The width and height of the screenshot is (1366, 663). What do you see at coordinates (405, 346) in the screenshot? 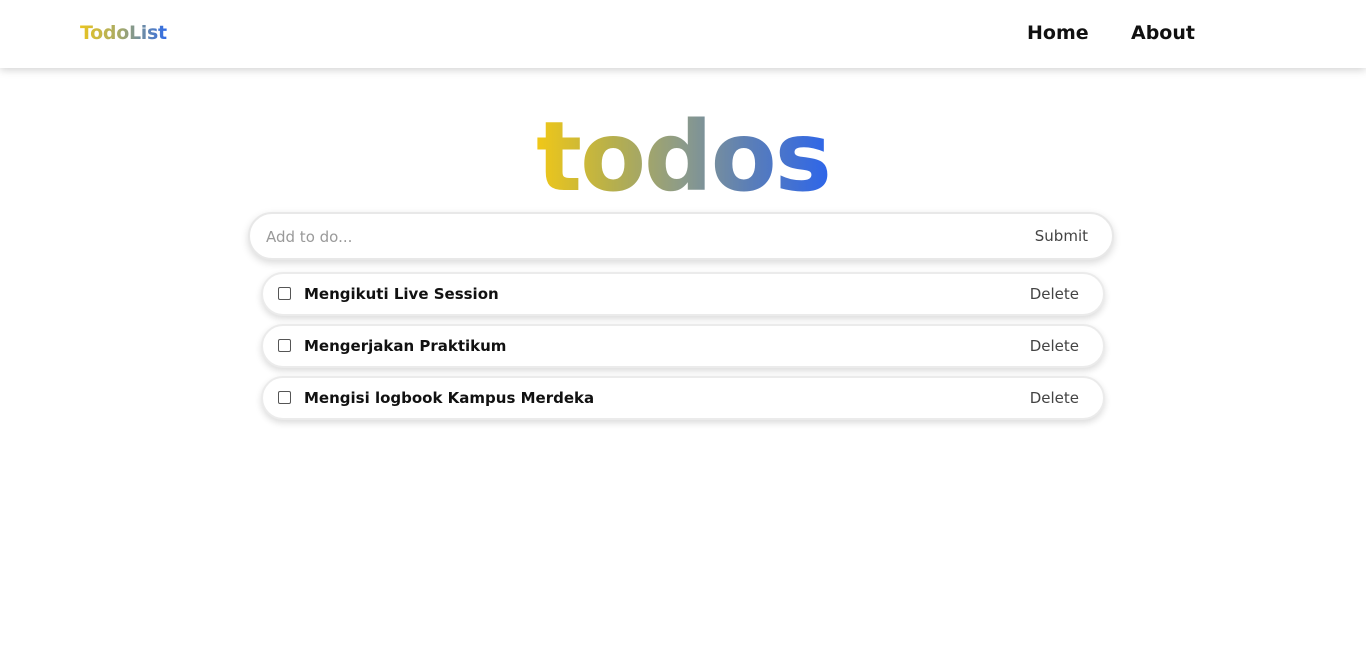
I see `todo-text: Mengerjakan Praktikum` at bounding box center [405, 346].